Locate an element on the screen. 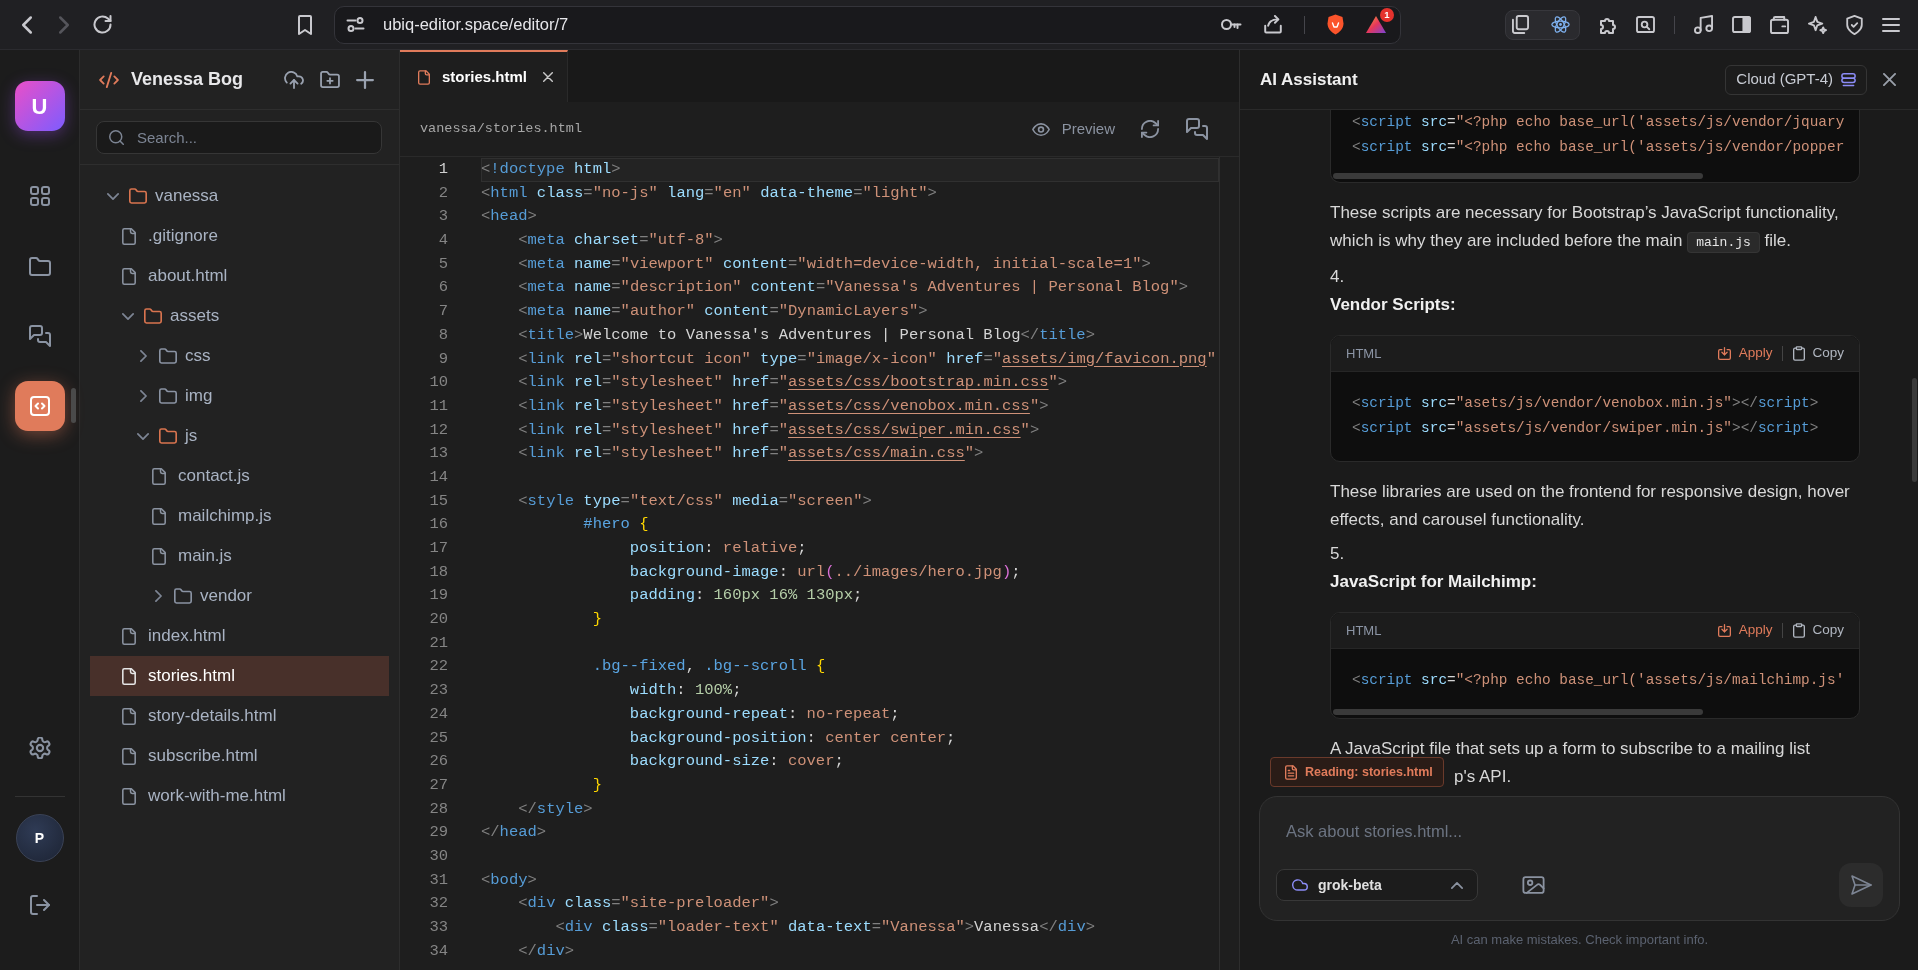 The width and height of the screenshot is (1918, 970). line-number: 24 is located at coordinates (438, 714).